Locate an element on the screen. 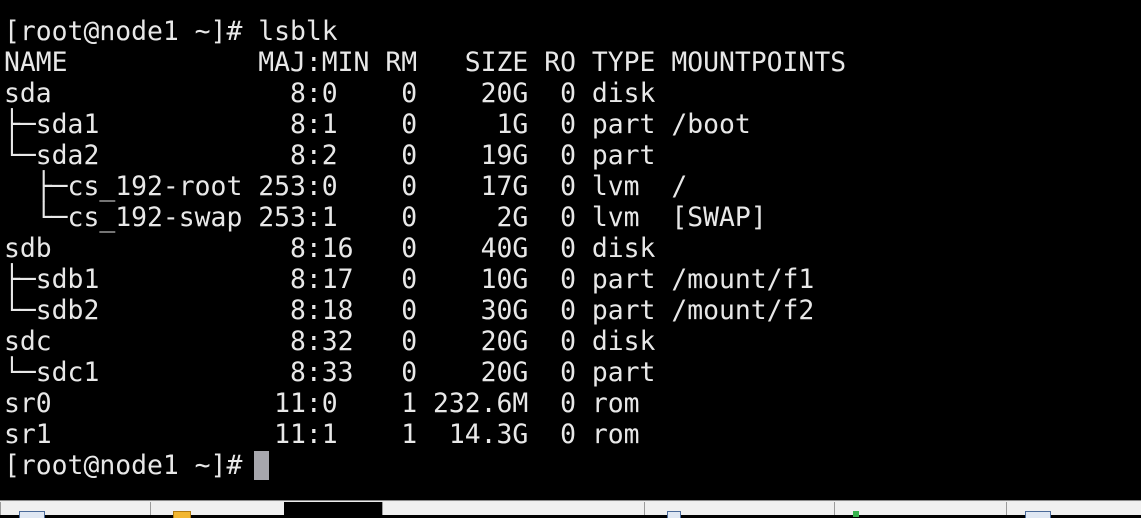 The image size is (1141, 518). command-line: [root@node1 ~]# lsblk is located at coordinates (171, 31).